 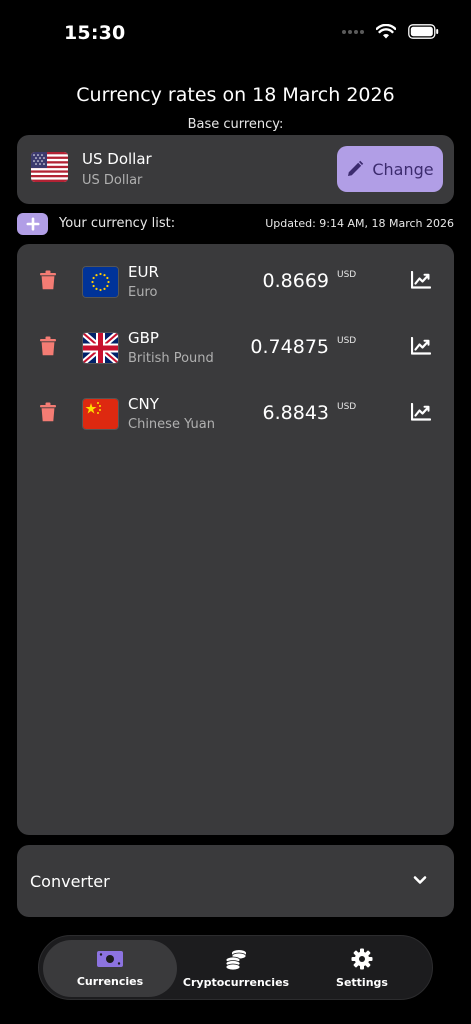 I want to click on china-flag-icon, so click(x=100, y=414).